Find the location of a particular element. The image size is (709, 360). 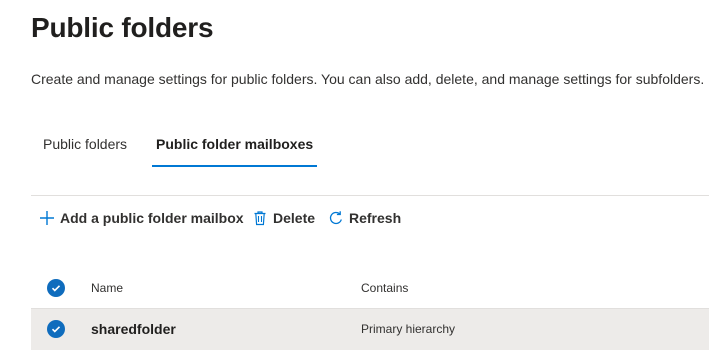

column-header-contains: Contains is located at coordinates (384, 288).